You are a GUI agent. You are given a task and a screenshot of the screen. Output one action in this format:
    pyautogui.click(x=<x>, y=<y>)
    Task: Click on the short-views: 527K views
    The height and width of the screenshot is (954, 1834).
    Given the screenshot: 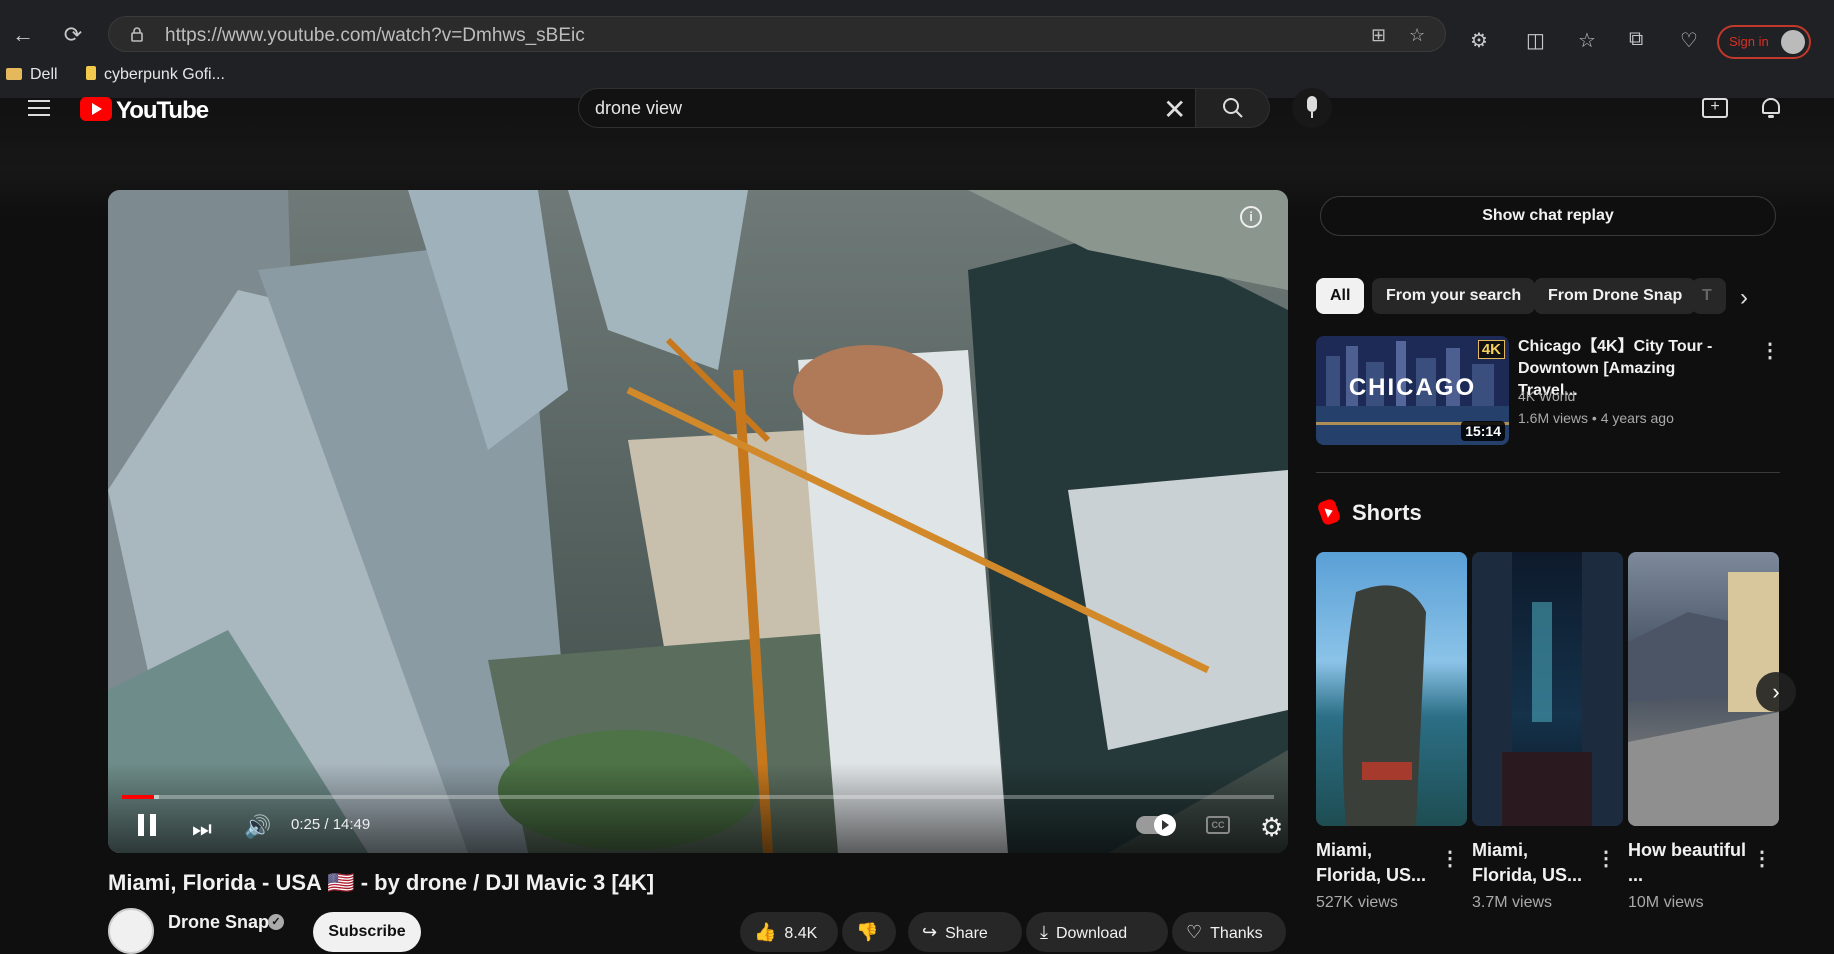 What is the action you would take?
    pyautogui.click(x=1357, y=902)
    